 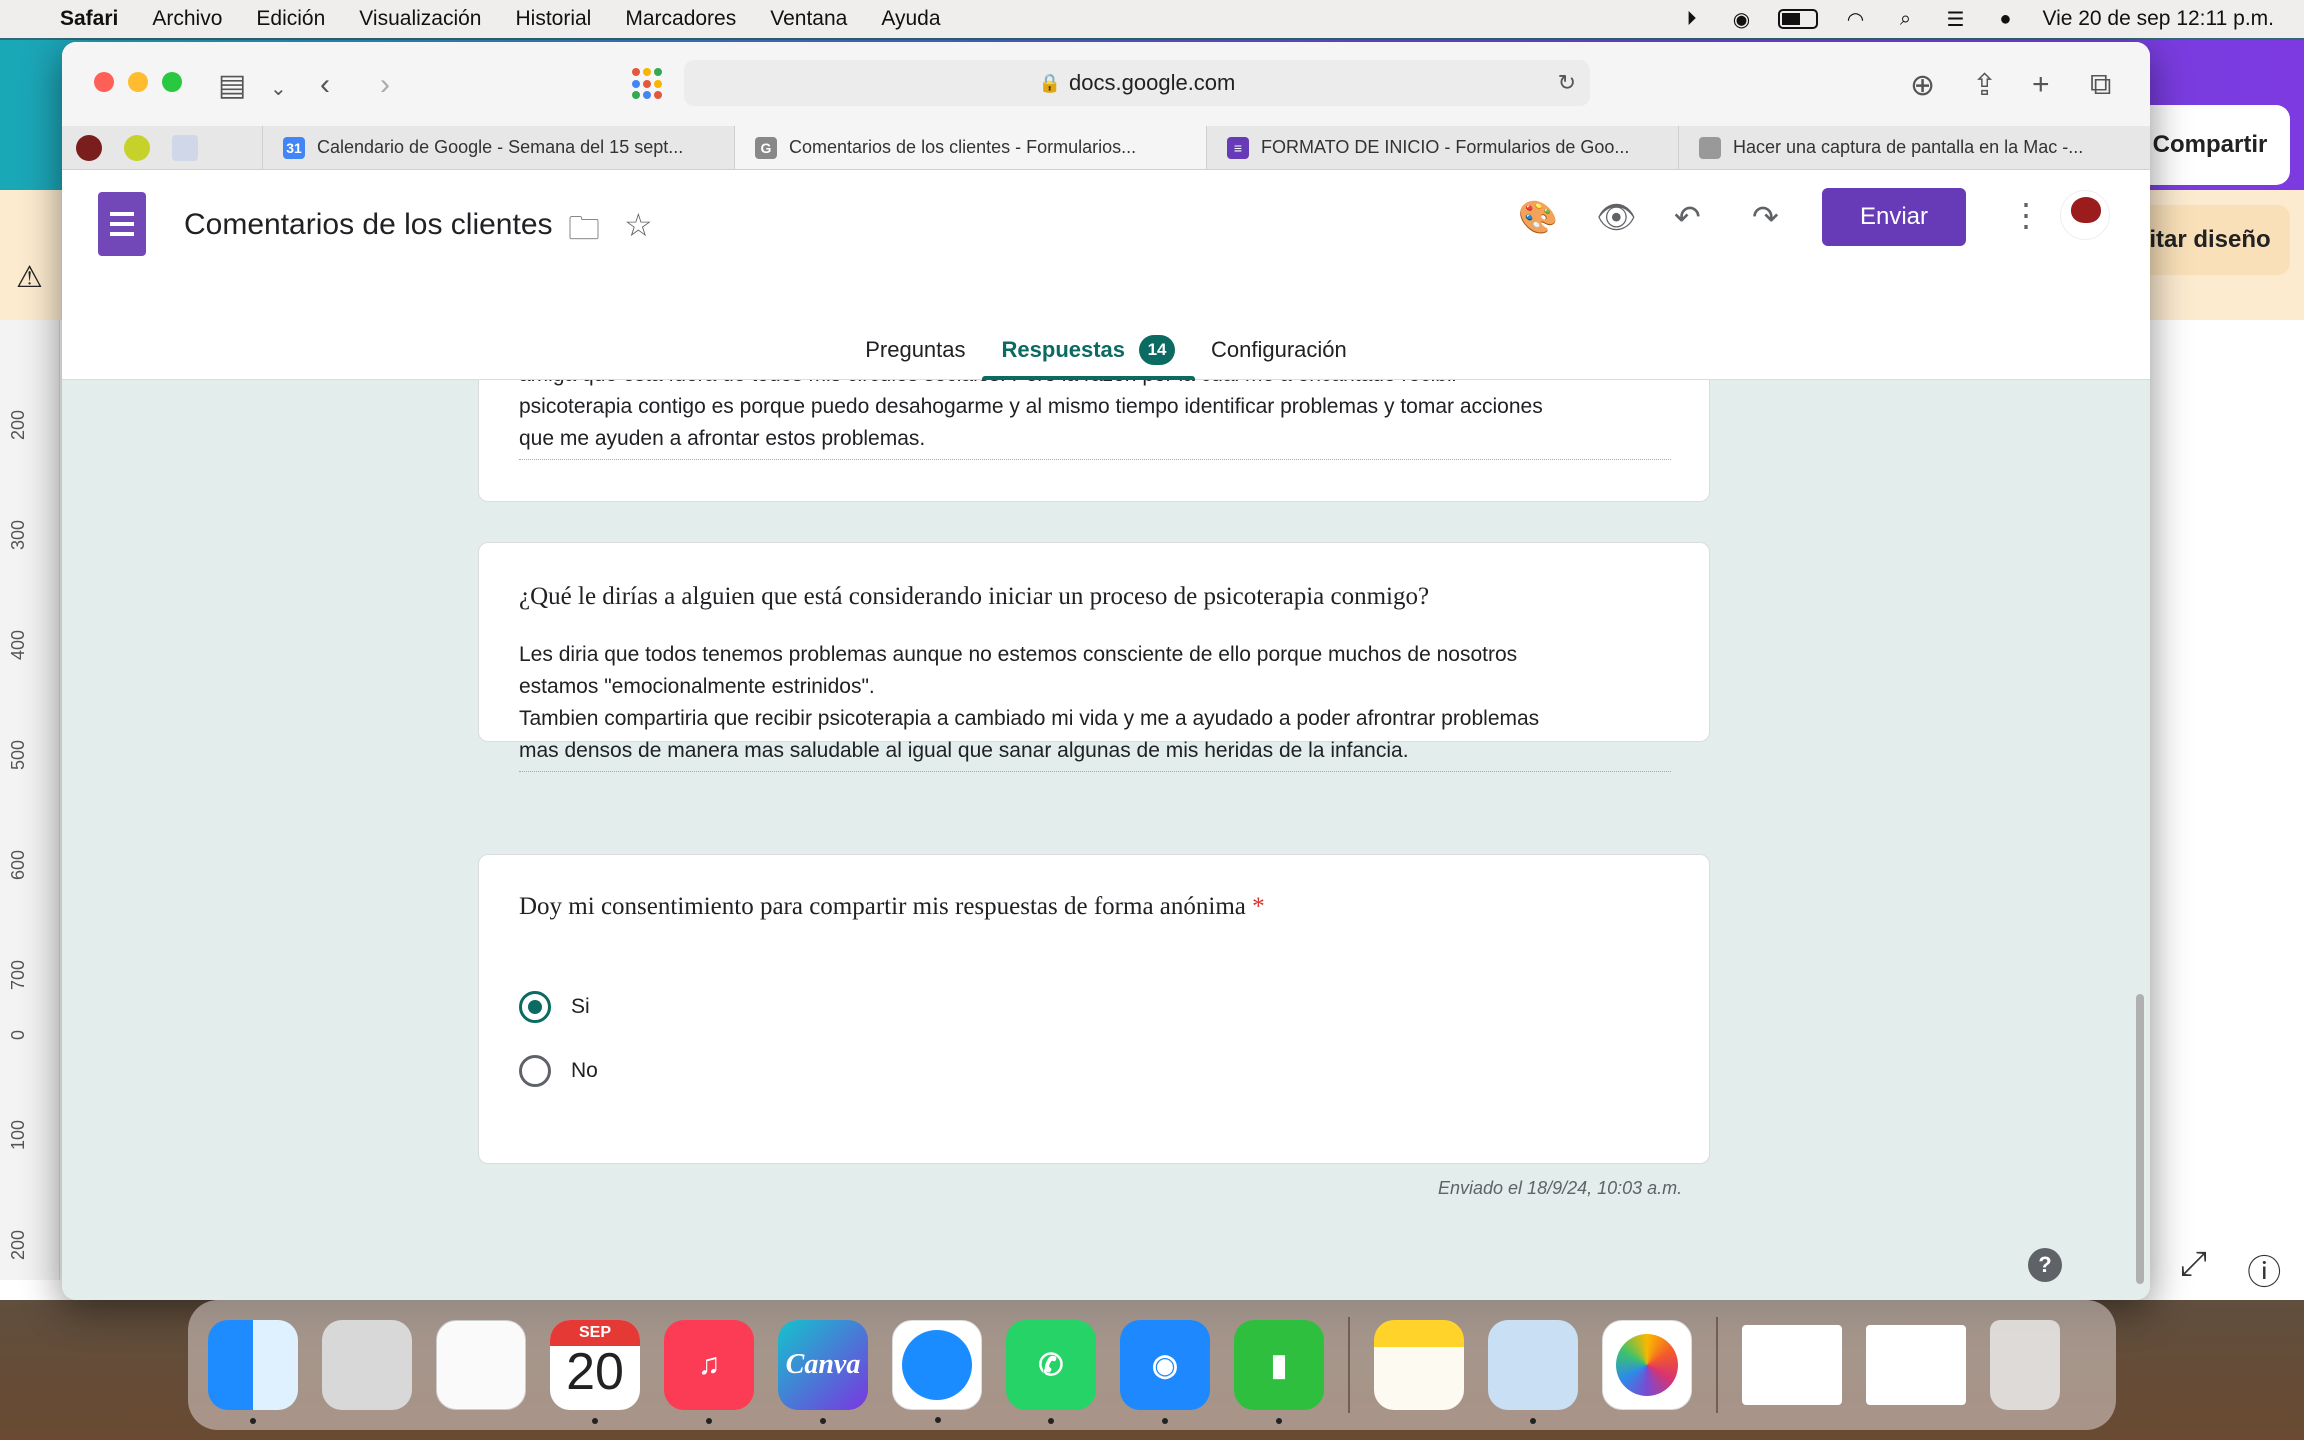 What do you see at coordinates (1647, 1365) in the screenshot?
I see `photos-icon` at bounding box center [1647, 1365].